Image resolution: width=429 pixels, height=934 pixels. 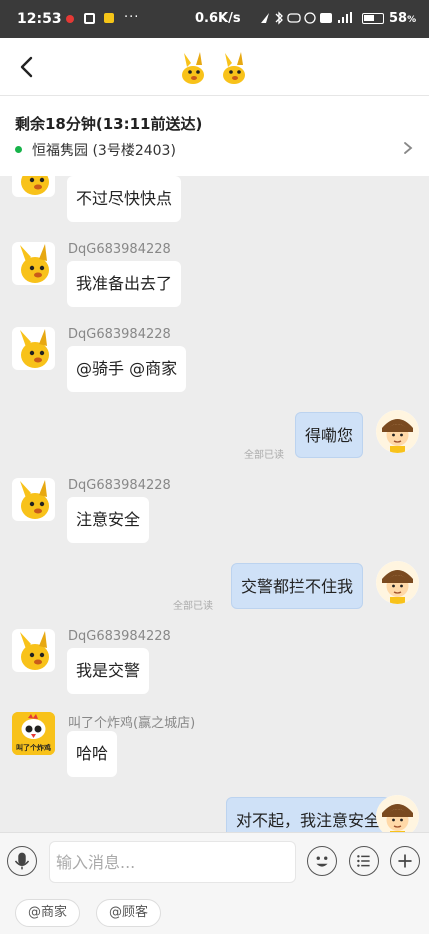 I want to click on battery-icon, so click(x=373, y=18).